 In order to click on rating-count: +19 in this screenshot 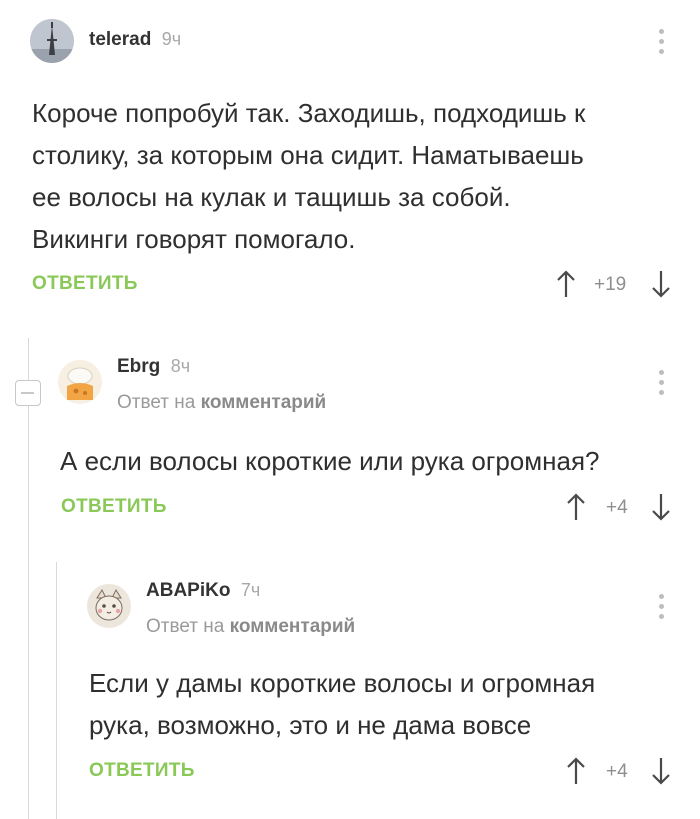, I will do `click(610, 284)`.